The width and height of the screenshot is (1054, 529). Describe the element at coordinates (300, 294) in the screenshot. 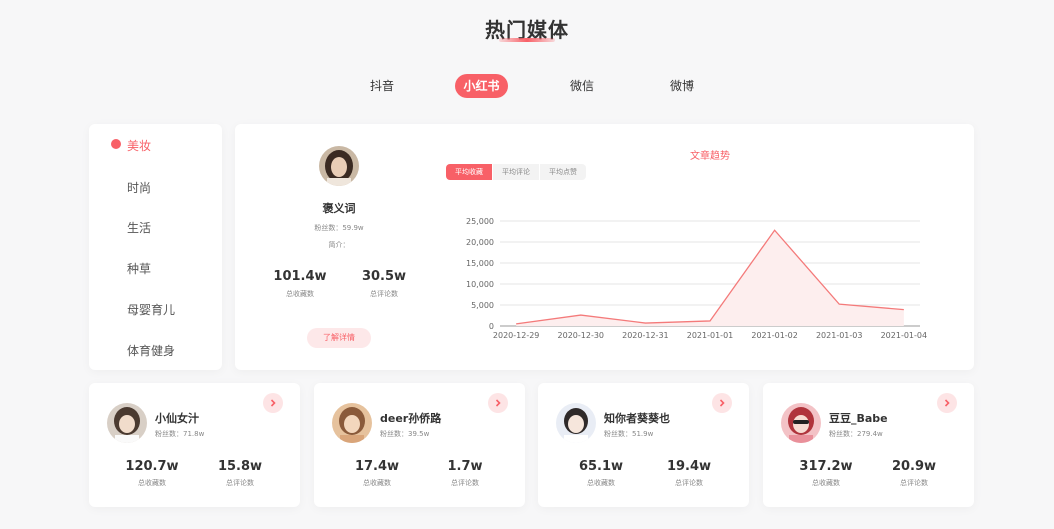

I see `featured-collect-label: 总收藏数` at that location.